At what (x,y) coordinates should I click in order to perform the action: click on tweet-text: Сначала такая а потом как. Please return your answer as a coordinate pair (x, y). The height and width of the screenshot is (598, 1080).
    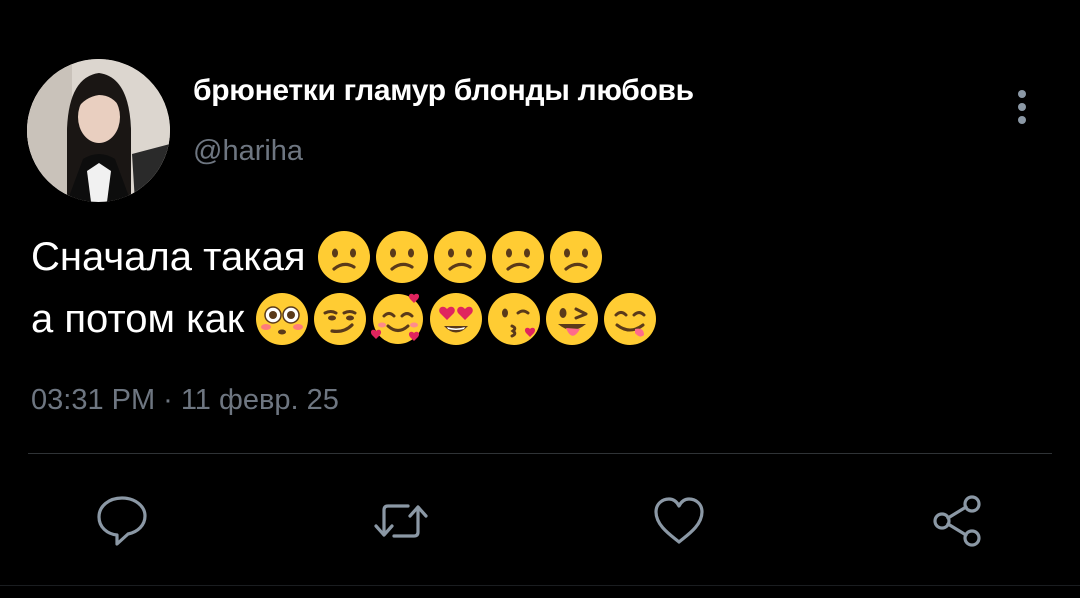
    Looking at the image, I should click on (345, 288).